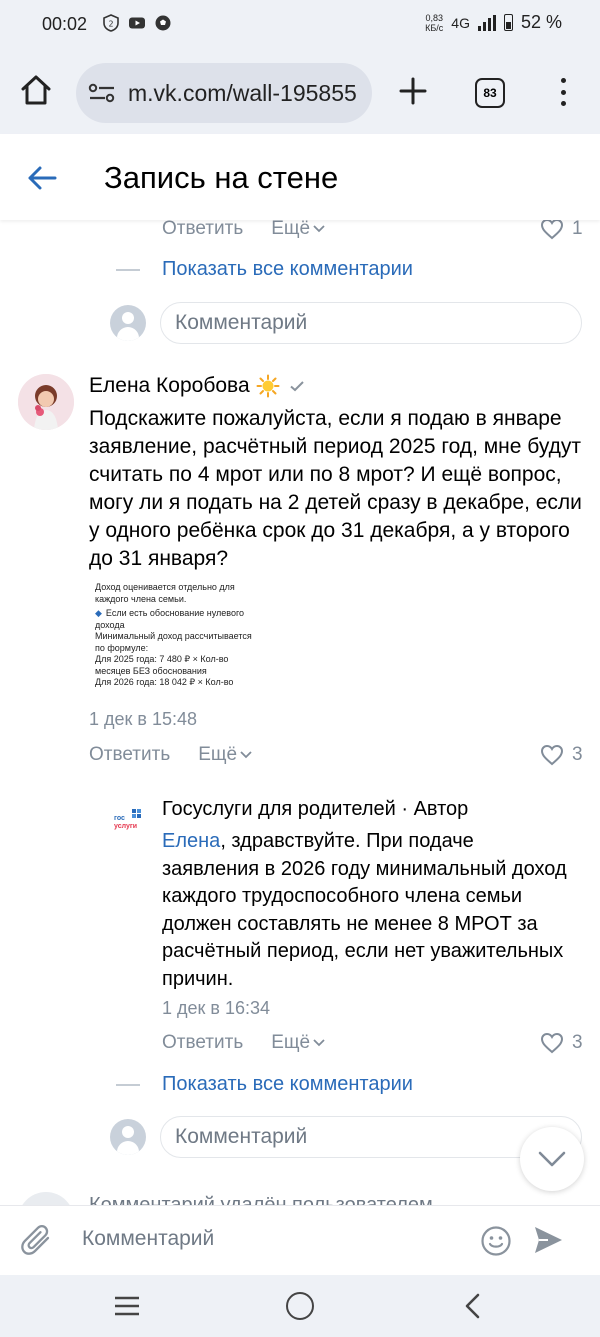 This screenshot has height=1337, width=600. I want to click on status-icons: 2, so click(137, 23).